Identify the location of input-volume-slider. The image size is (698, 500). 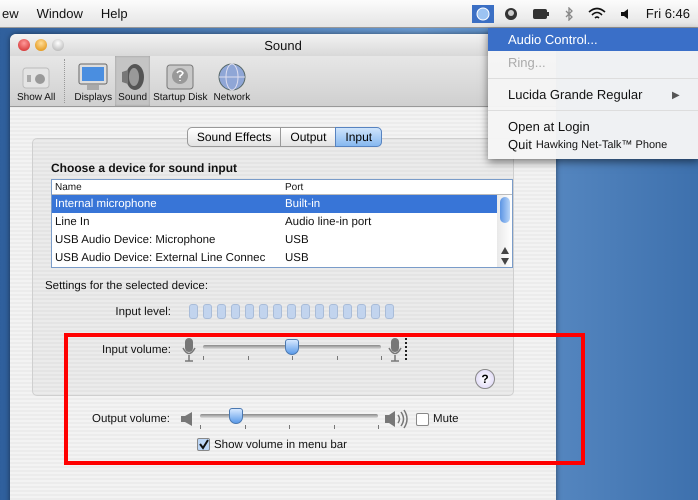
(292, 350).